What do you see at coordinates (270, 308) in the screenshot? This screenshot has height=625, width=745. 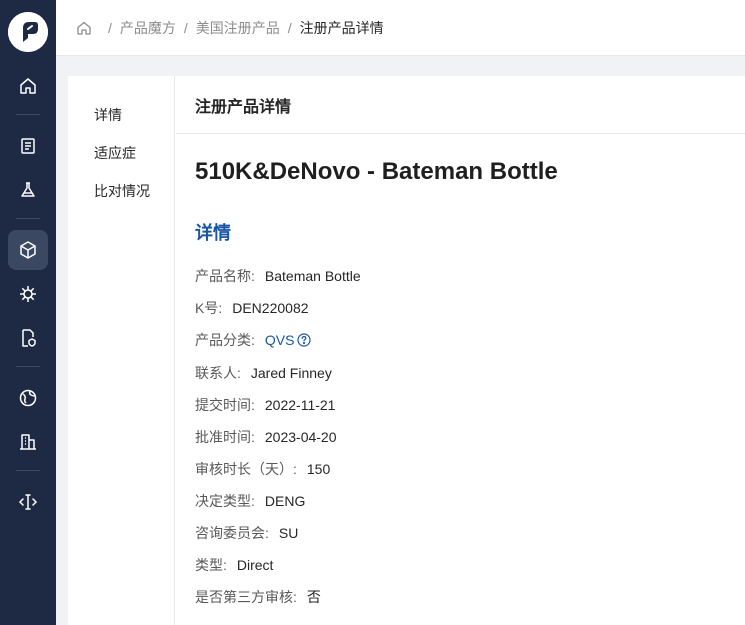 I see `field-value: DEN220082` at bounding box center [270, 308].